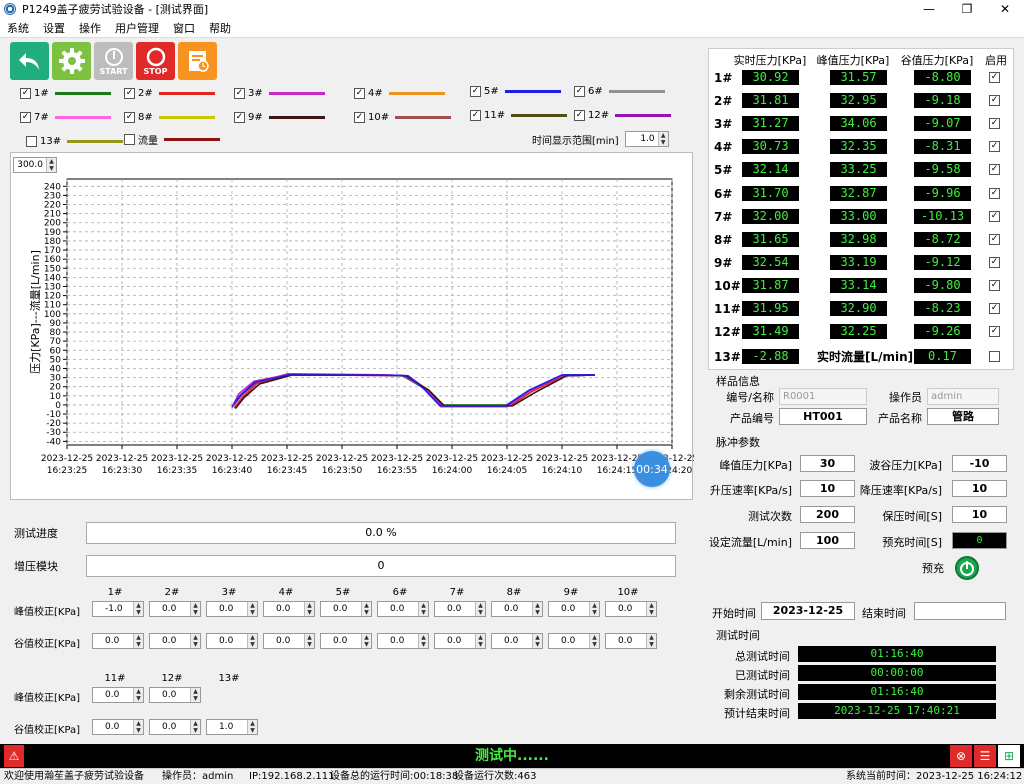 The width and height of the screenshot is (1024, 784). What do you see at coordinates (1009, 756) in the screenshot?
I see `network-icon: ⊞` at bounding box center [1009, 756].